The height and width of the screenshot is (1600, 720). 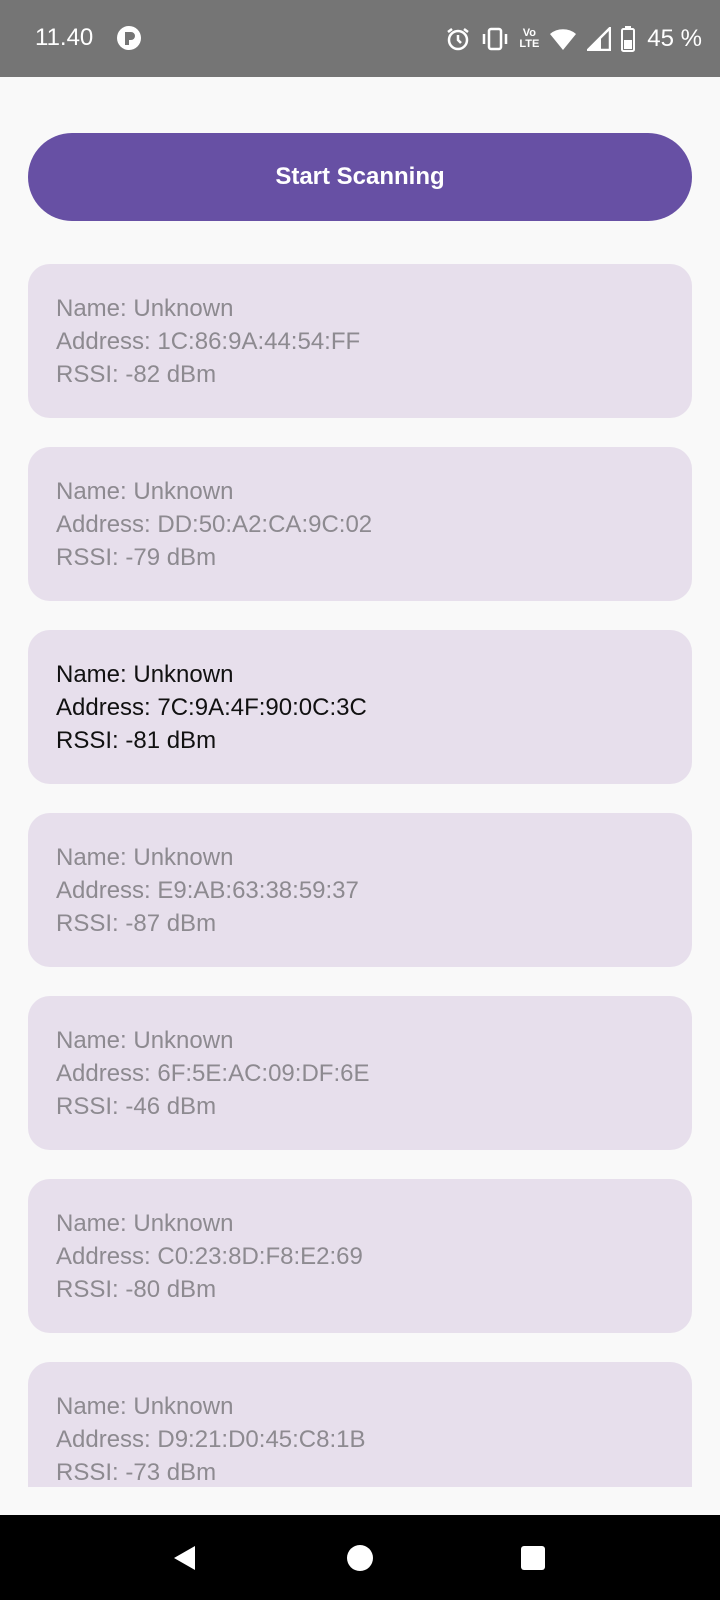 What do you see at coordinates (563, 39) in the screenshot?
I see `wifi-icon` at bounding box center [563, 39].